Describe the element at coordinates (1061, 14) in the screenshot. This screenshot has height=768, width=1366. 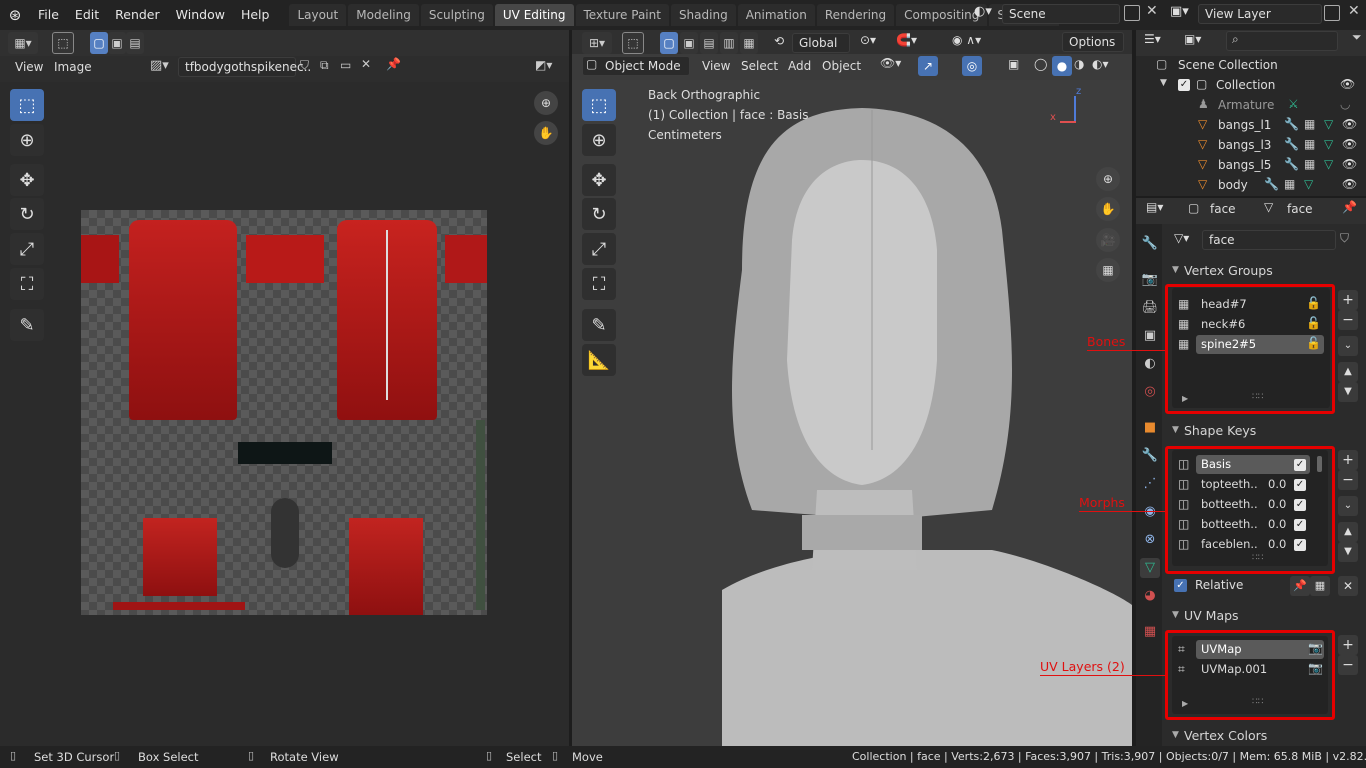
I see `scene-selector: Scene` at that location.